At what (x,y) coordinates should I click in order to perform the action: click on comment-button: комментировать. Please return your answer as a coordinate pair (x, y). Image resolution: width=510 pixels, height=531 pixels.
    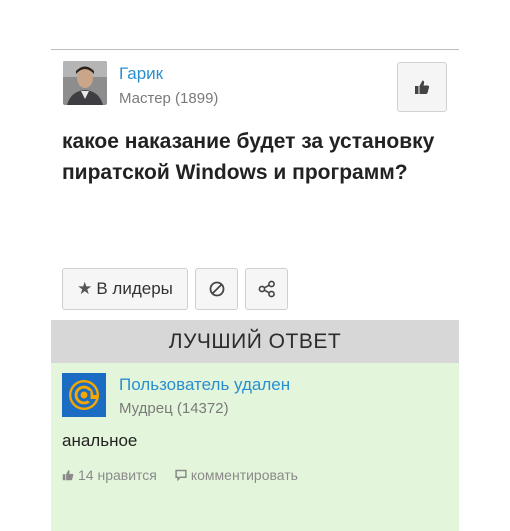
    Looking at the image, I should click on (236, 475).